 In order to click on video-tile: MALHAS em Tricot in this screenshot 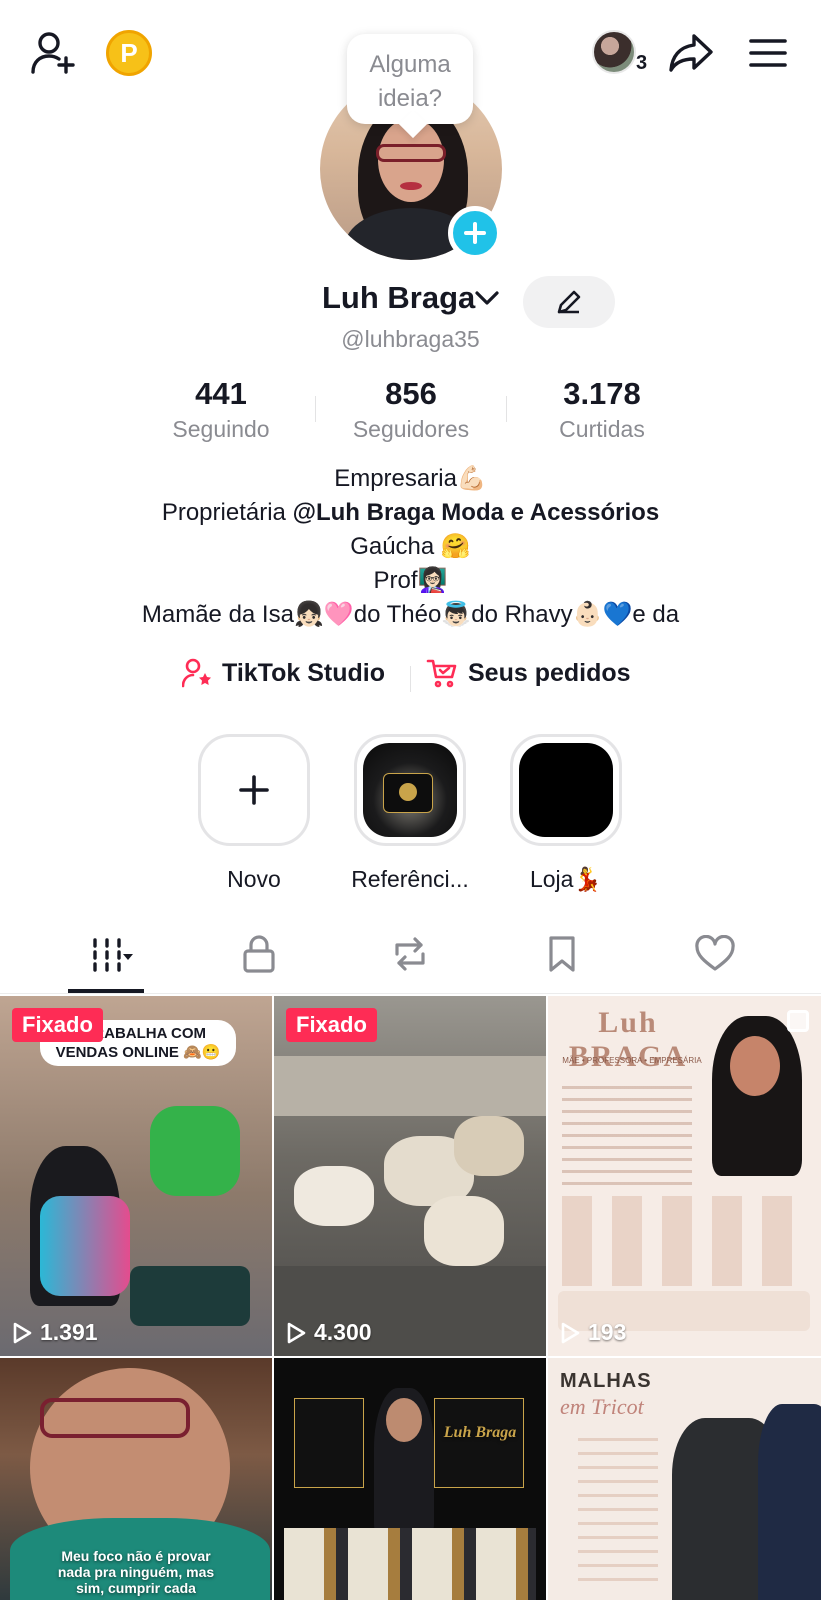, I will do `click(684, 1479)`.